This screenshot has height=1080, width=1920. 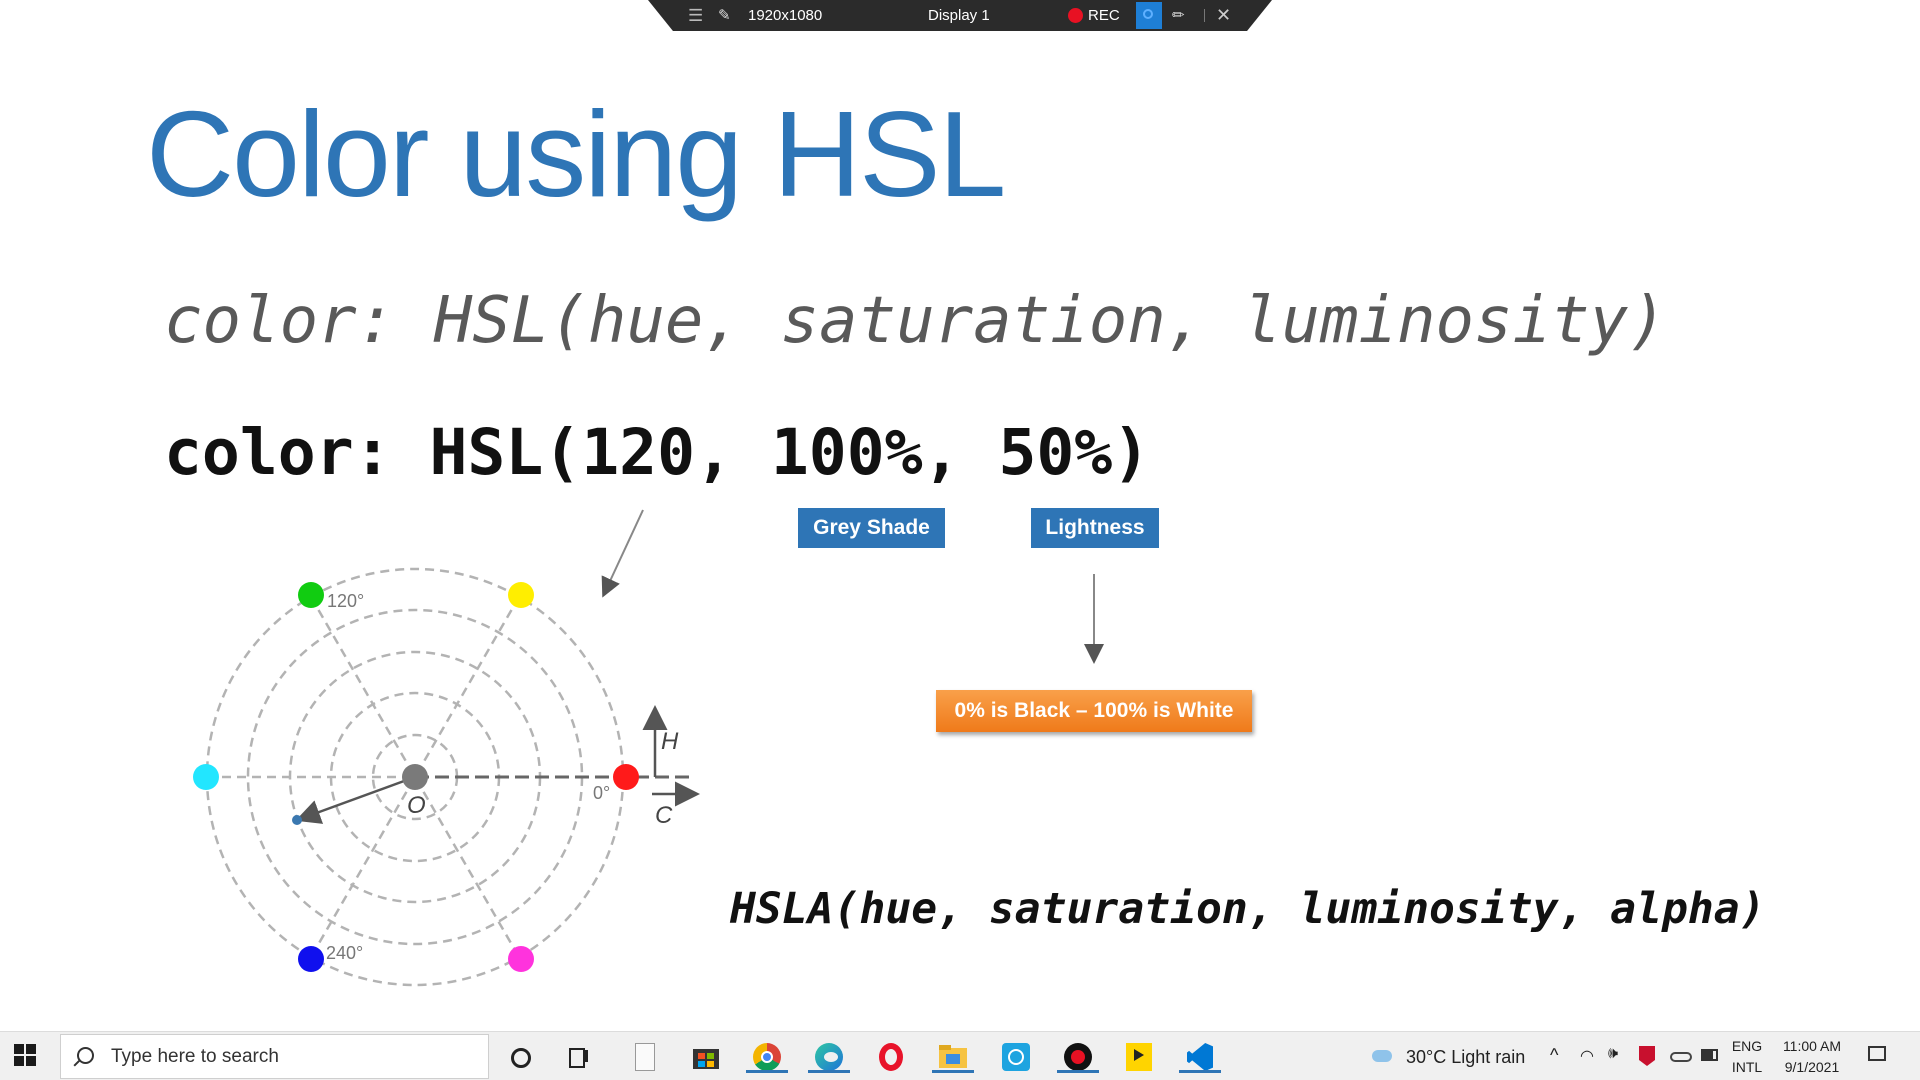 What do you see at coordinates (1747, 1046) in the screenshot?
I see `language-code: ENG` at bounding box center [1747, 1046].